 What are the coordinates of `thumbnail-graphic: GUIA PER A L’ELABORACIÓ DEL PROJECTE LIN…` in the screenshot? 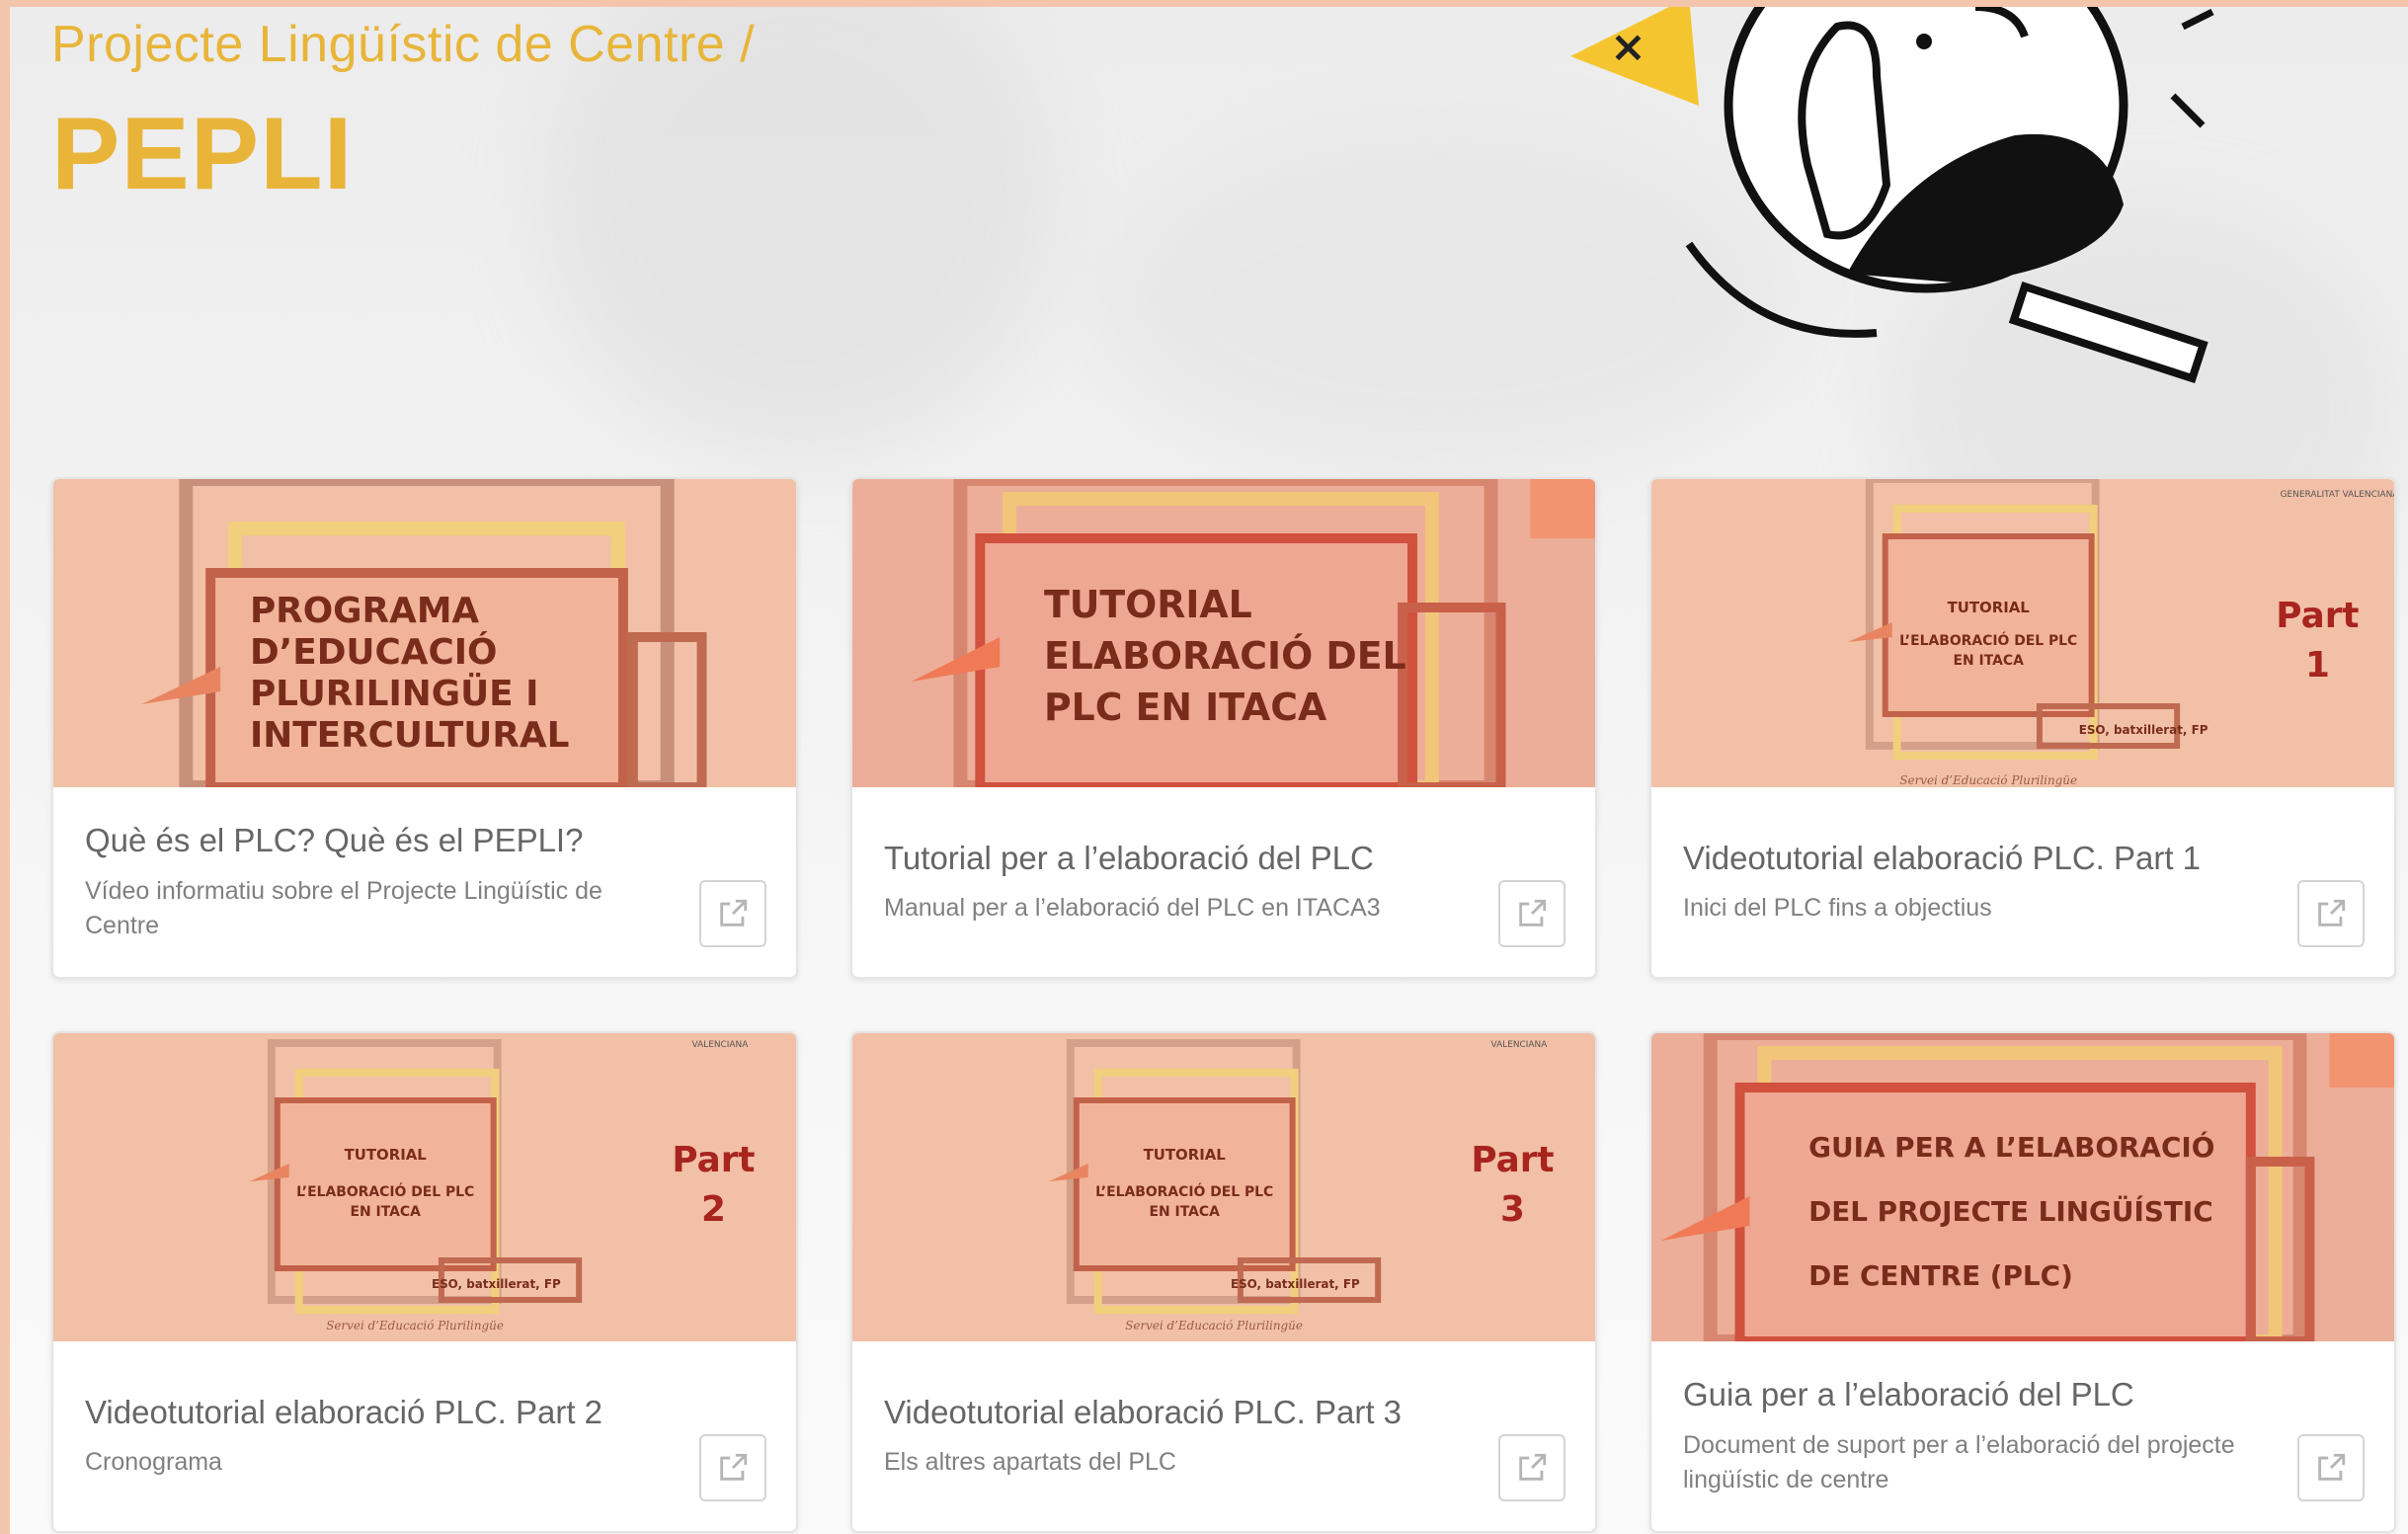 It's located at (2023, 1187).